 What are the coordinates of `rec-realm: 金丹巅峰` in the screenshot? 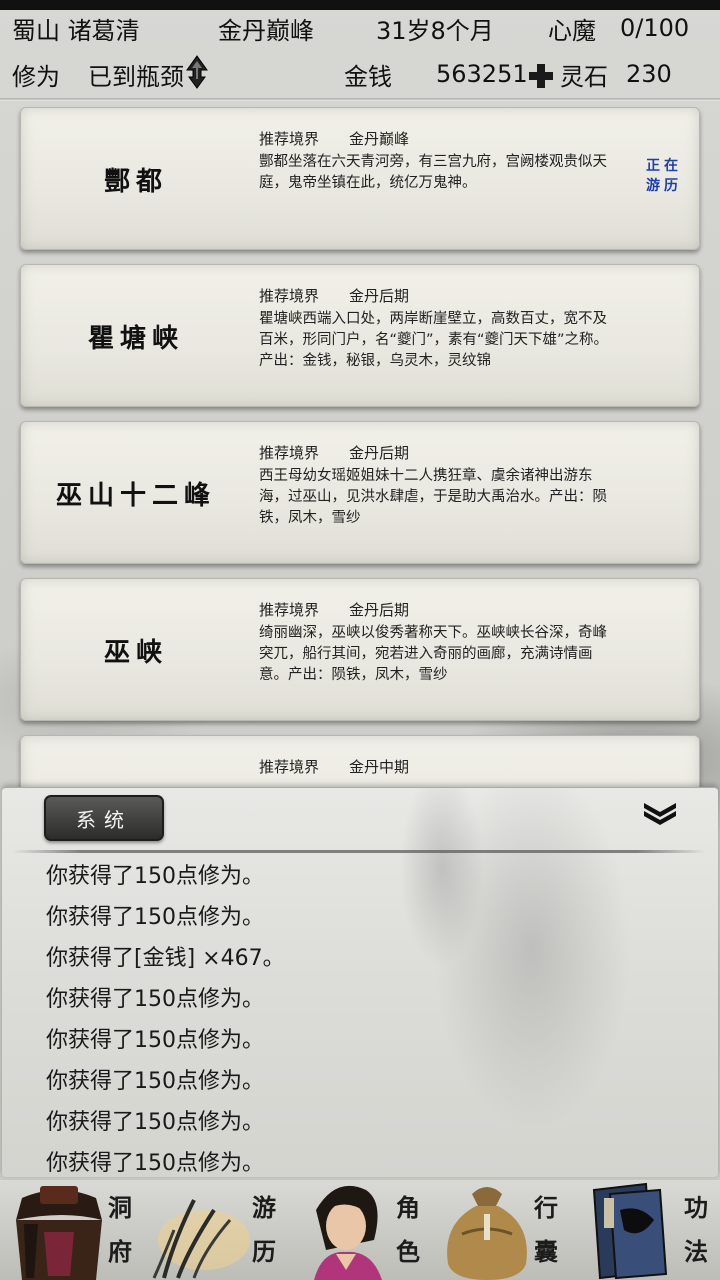 It's located at (379, 139).